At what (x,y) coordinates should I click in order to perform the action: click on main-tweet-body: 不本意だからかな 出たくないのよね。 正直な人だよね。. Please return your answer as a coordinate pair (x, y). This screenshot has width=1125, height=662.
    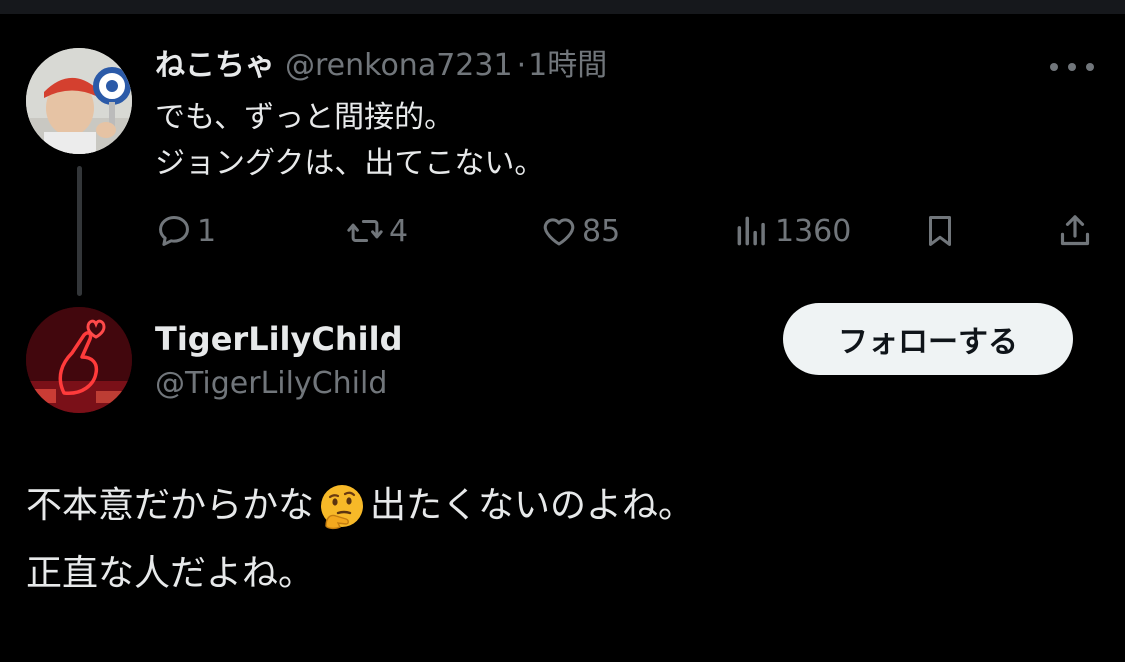
    Looking at the image, I should click on (360, 540).